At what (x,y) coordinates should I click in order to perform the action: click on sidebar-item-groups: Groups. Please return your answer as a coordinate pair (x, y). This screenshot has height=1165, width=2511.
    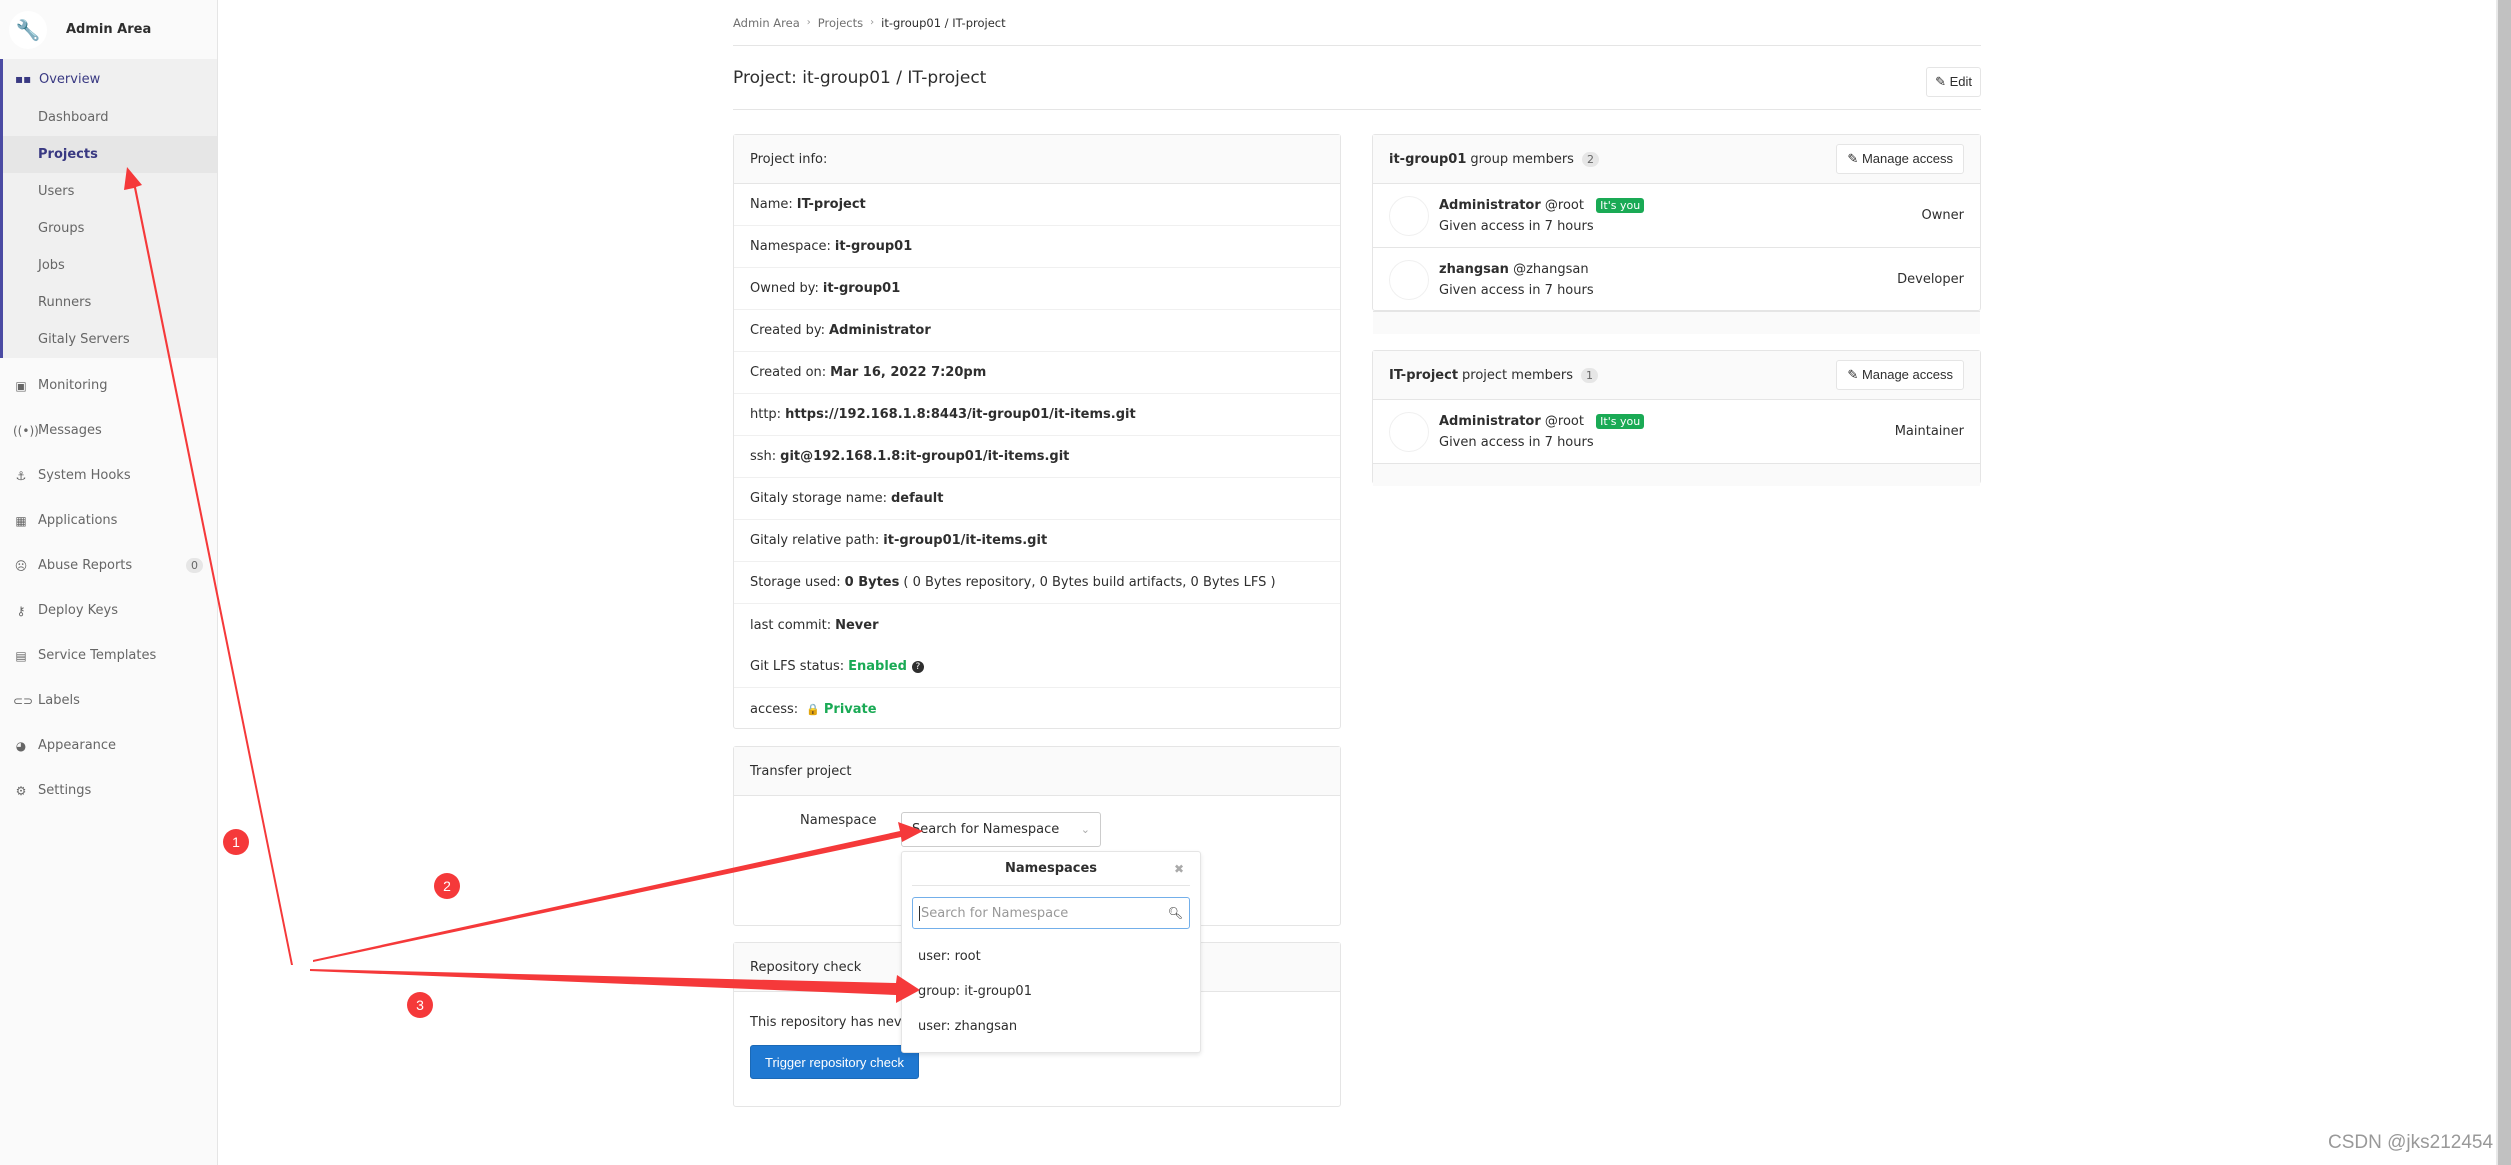
    Looking at the image, I should click on (110, 228).